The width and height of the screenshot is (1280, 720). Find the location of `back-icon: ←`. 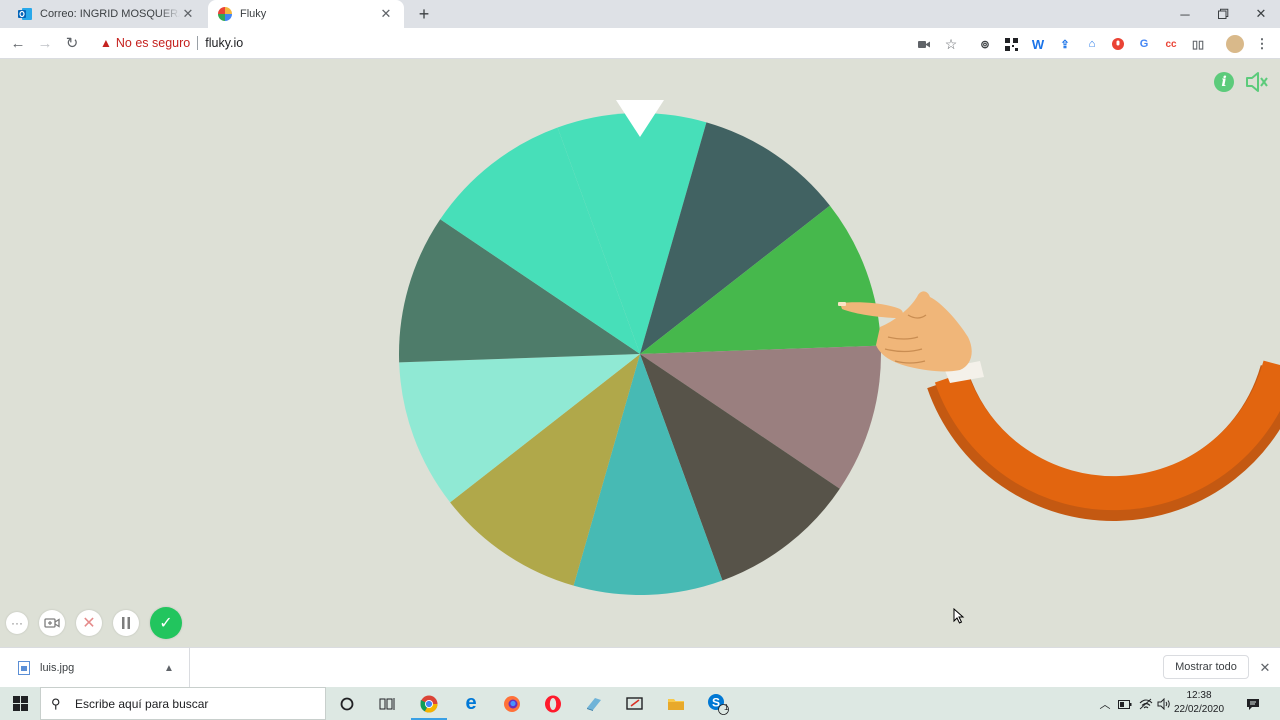

back-icon: ← is located at coordinates (18, 43).